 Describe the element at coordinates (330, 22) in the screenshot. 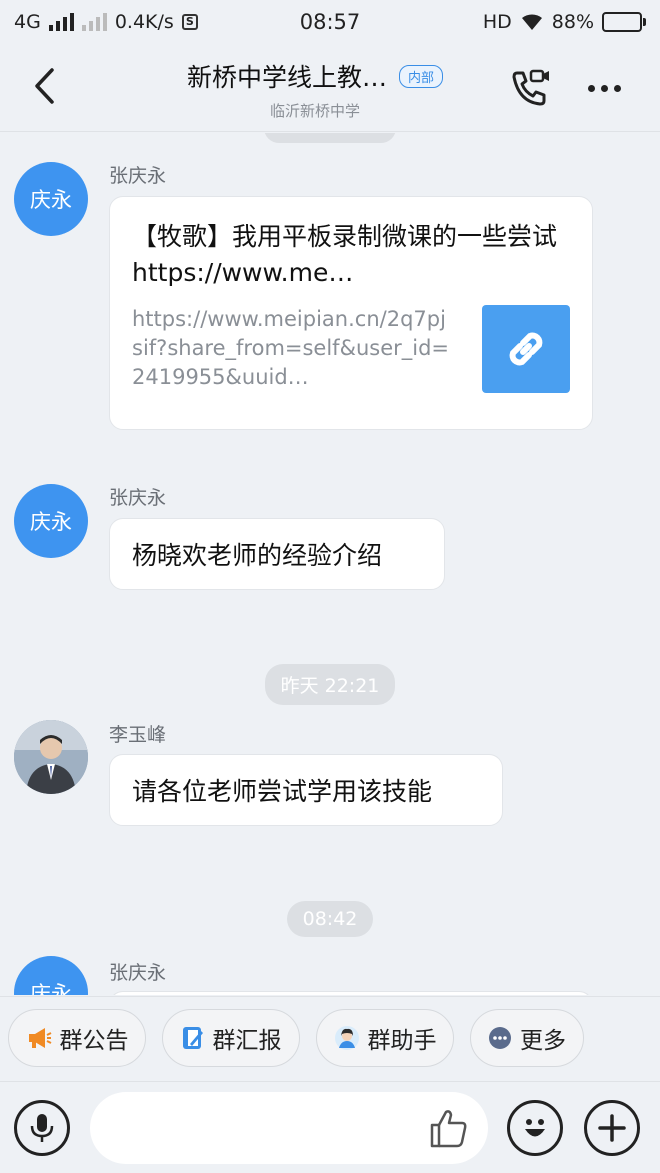

I see `status-bar: 4G 0.4K/s S 08:57 HD 88%` at that location.